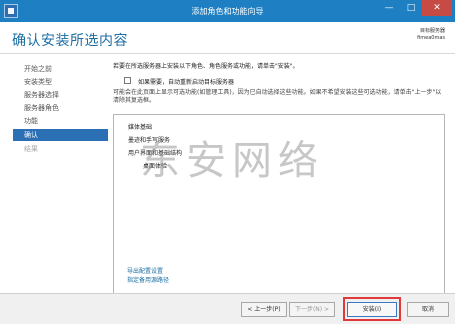 This screenshot has height=324, width=455. Describe the element at coordinates (31, 149) in the screenshot. I see `step-results: 结果` at that location.